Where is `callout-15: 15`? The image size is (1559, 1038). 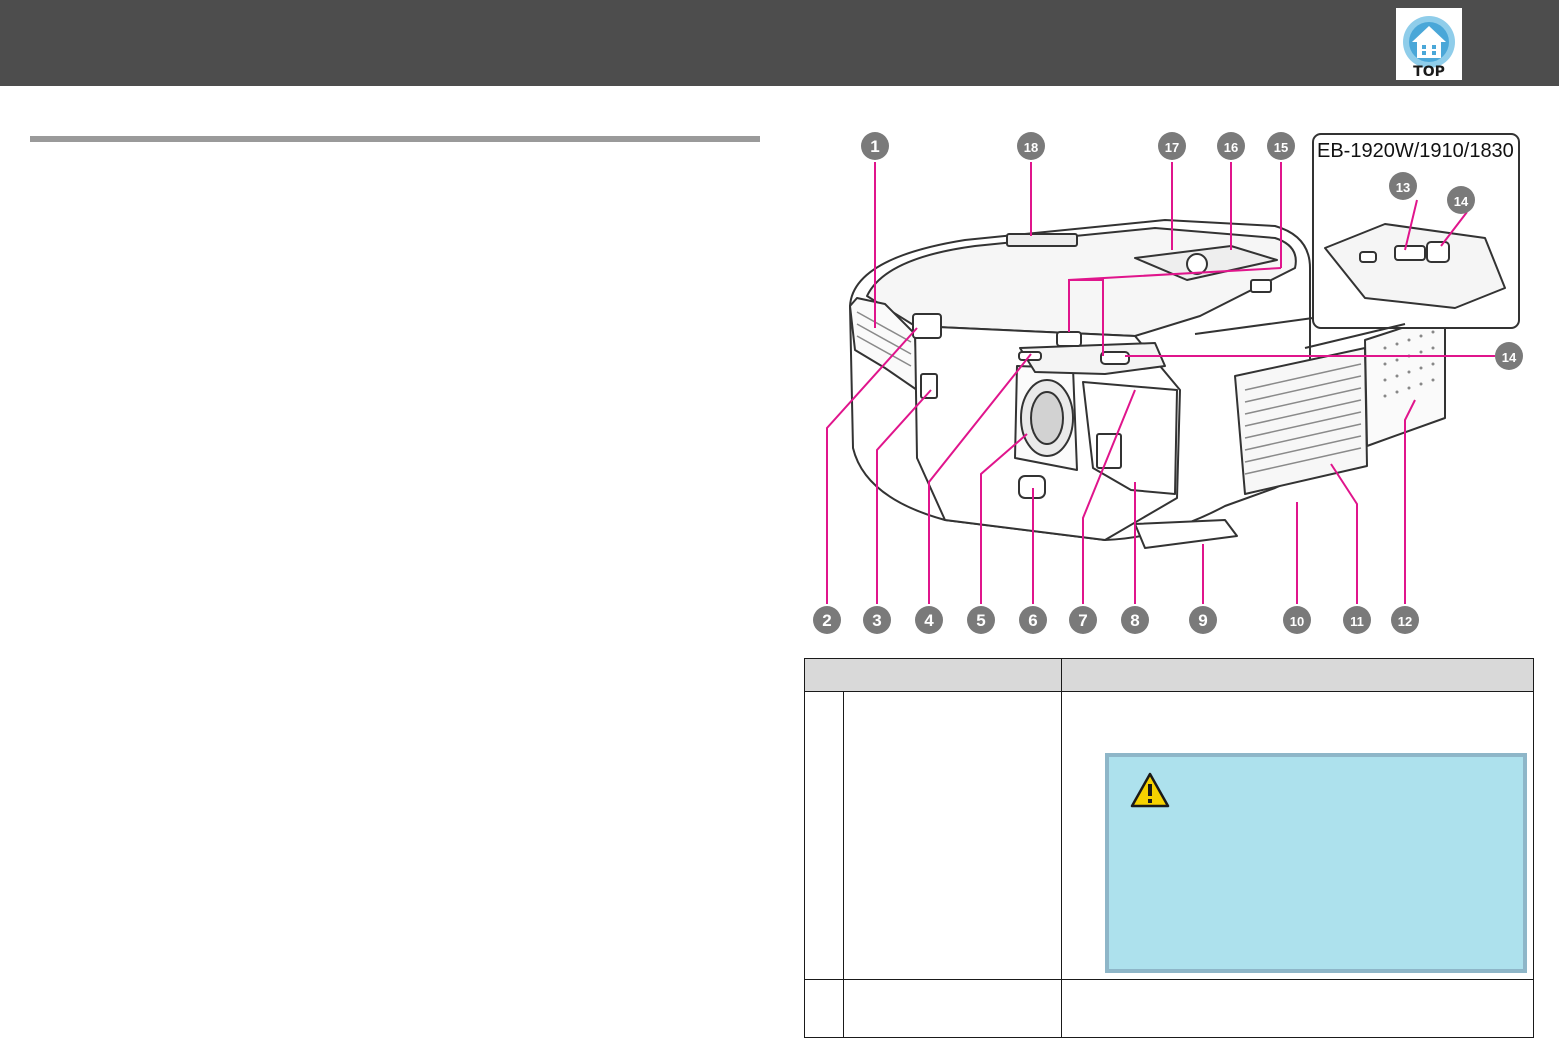
callout-15: 15 is located at coordinates (1281, 146).